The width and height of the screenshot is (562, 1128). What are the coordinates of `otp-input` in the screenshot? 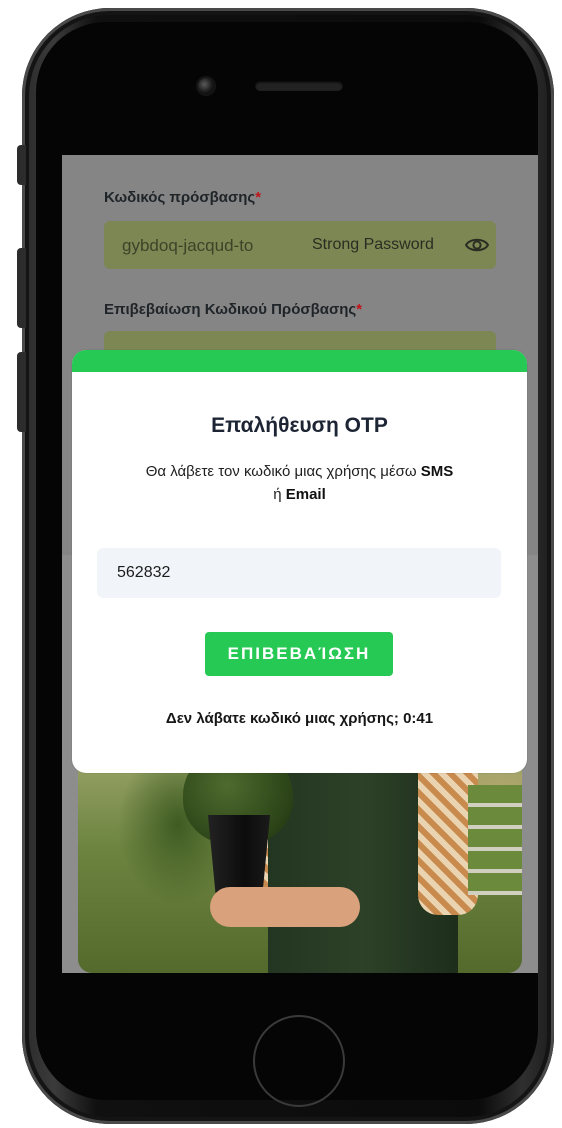 It's located at (299, 573).